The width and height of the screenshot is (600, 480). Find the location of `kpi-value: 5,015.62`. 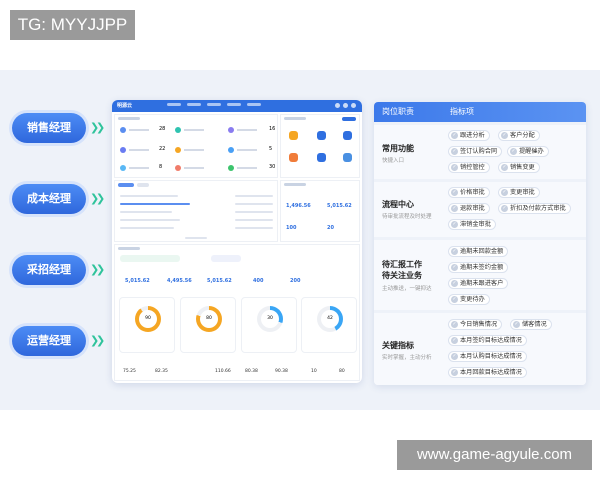

kpi-value: 5,015.62 is located at coordinates (339, 206).